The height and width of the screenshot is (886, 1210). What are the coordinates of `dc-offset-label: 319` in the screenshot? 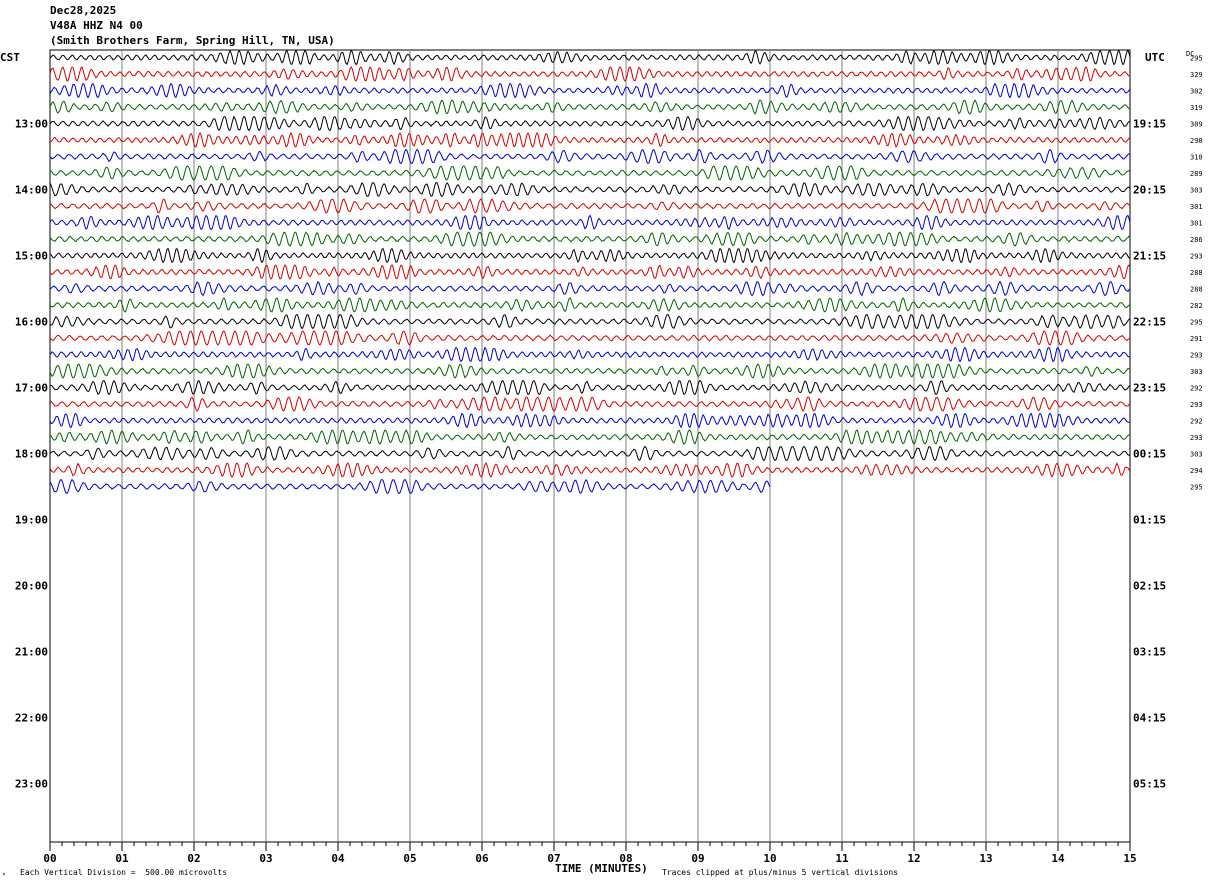 It's located at (1196, 108).